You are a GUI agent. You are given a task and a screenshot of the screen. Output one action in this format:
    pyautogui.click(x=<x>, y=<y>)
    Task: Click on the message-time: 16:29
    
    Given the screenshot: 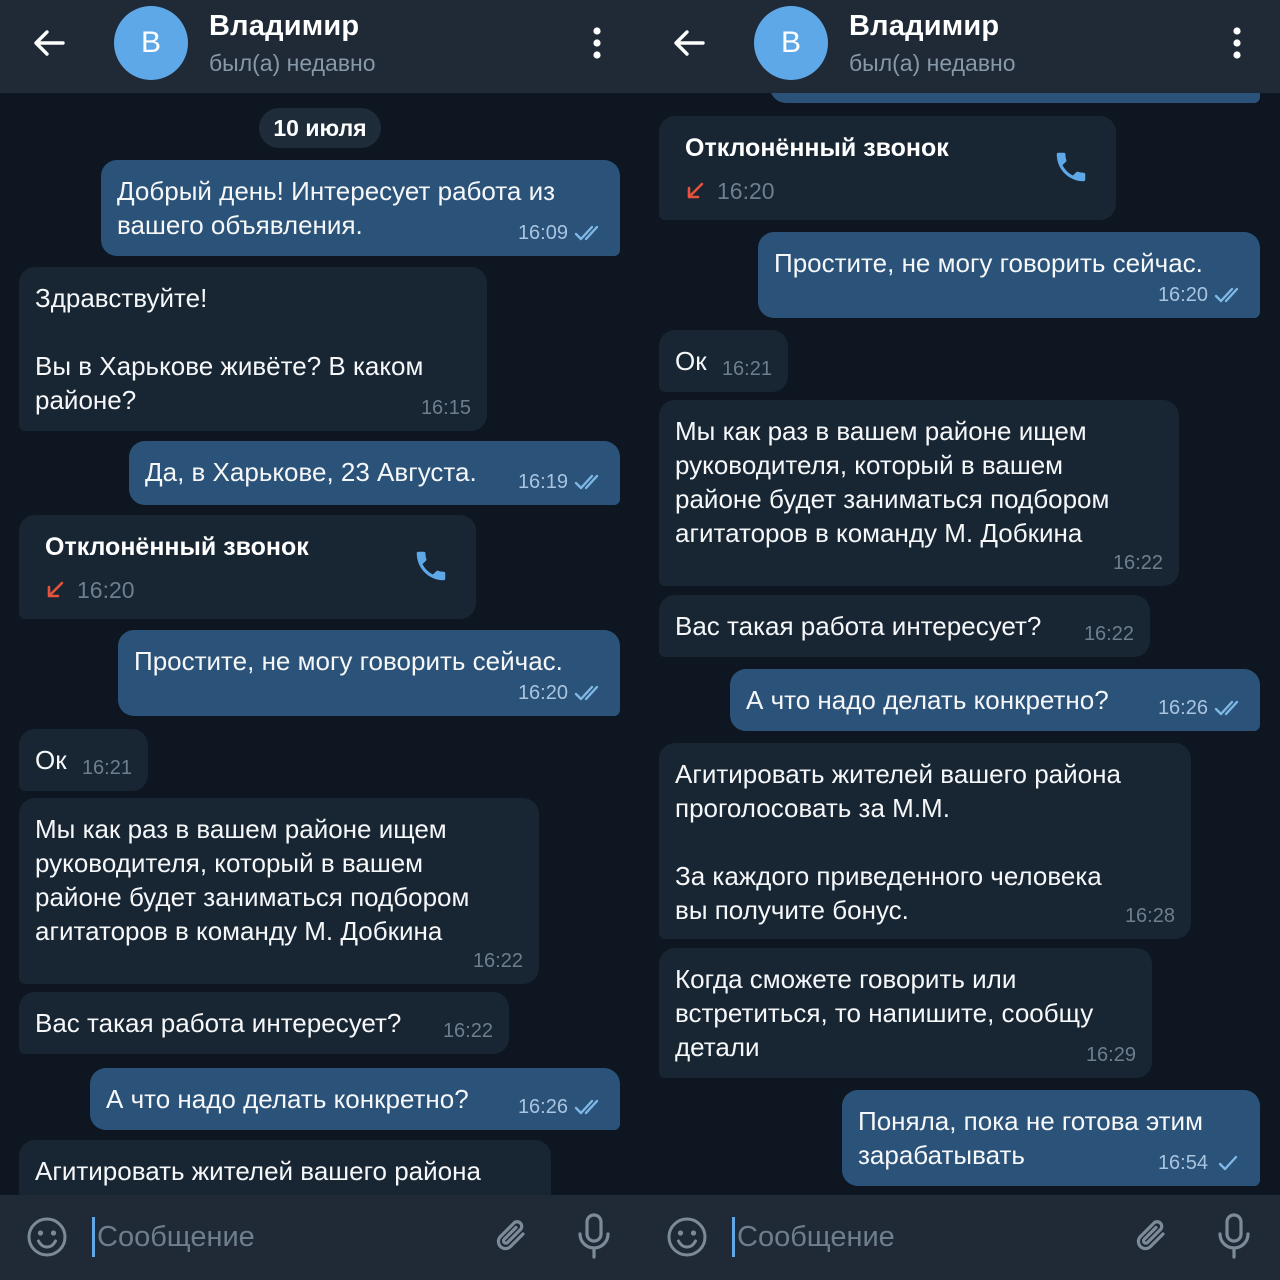 What is the action you would take?
    pyautogui.click(x=1110, y=1055)
    